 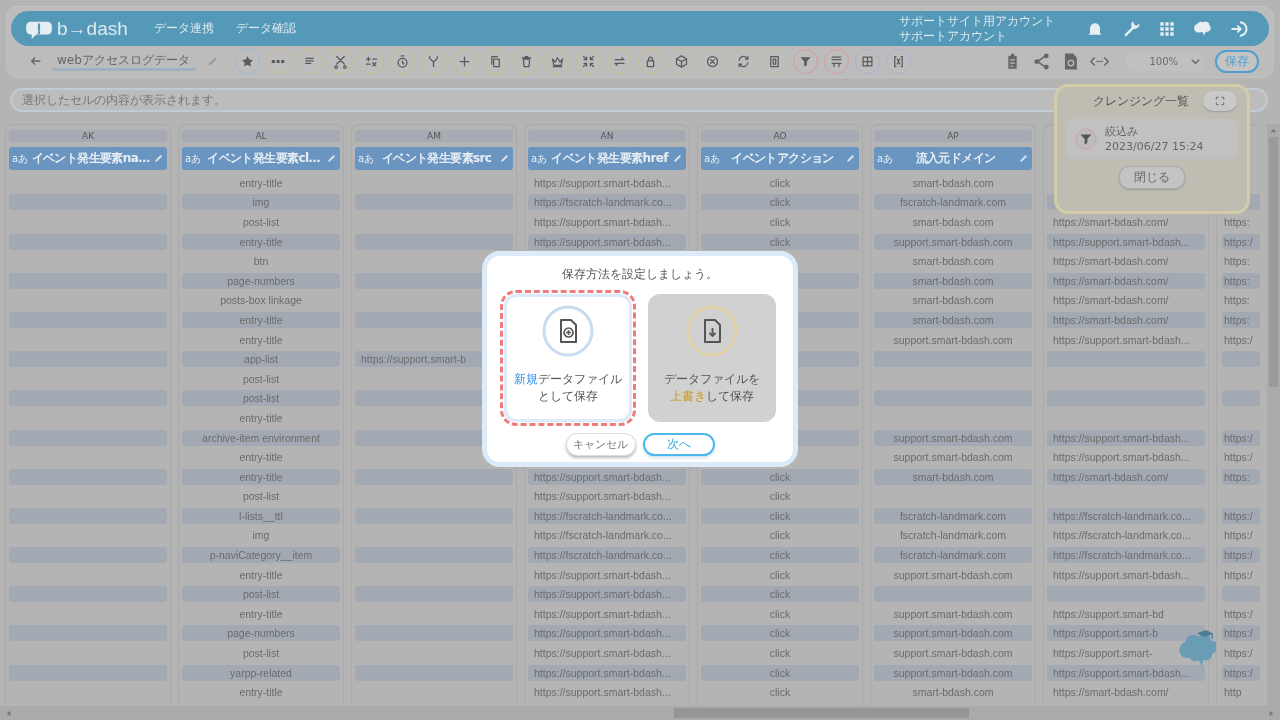 I want to click on share-icon, so click(x=1041, y=61).